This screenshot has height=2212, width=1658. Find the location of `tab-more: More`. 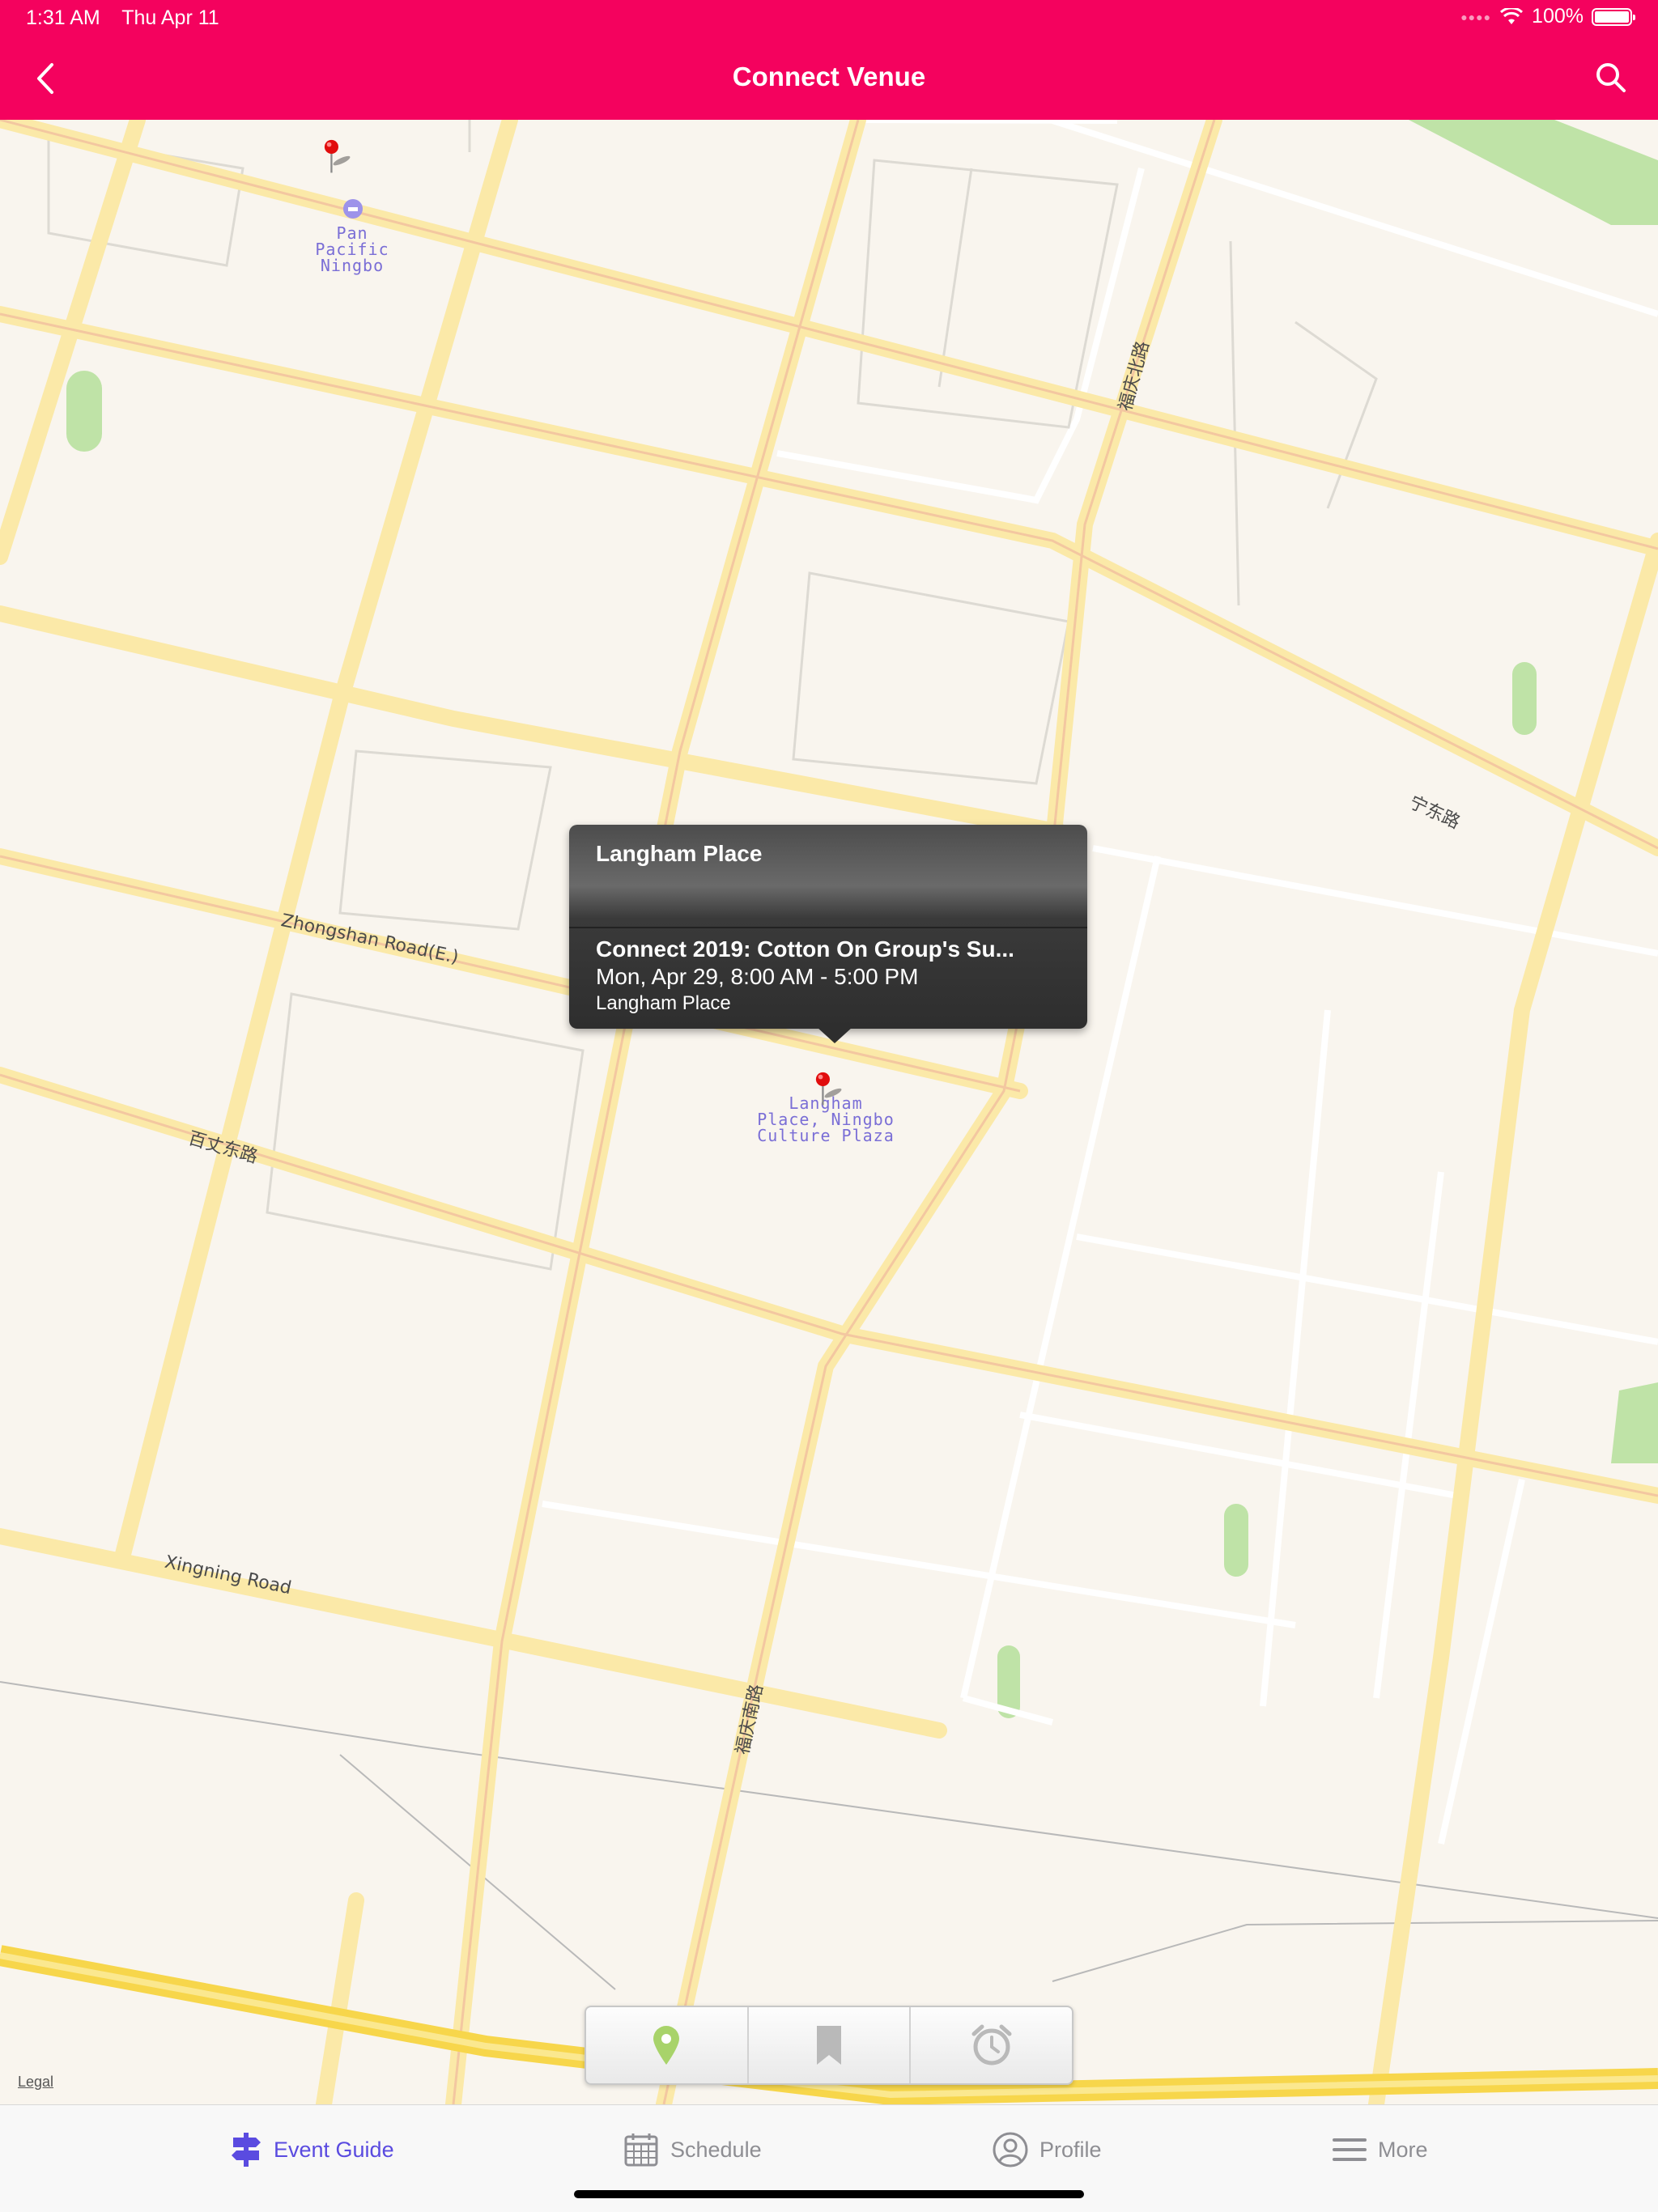

tab-more: More is located at coordinates (1380, 2149).